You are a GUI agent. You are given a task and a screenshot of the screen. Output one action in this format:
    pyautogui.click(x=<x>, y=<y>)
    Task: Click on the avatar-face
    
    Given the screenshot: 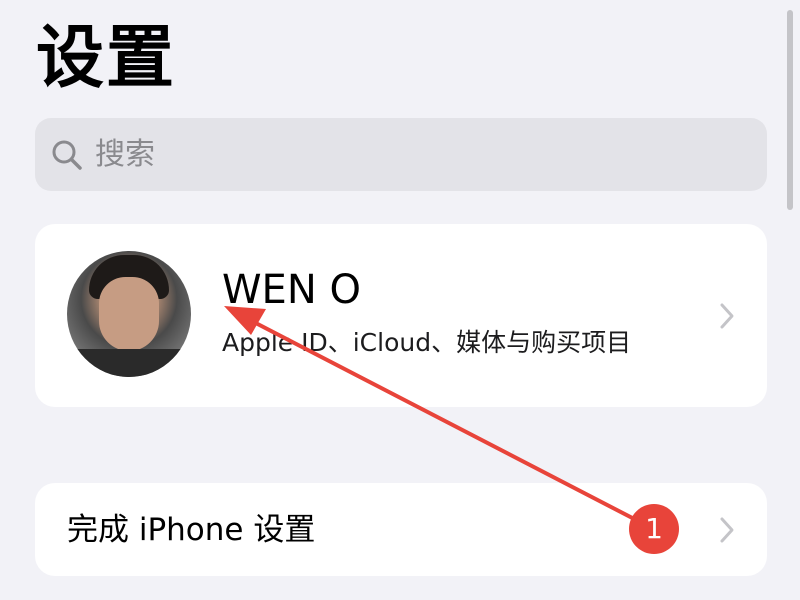 What is the action you would take?
    pyautogui.click(x=129, y=314)
    